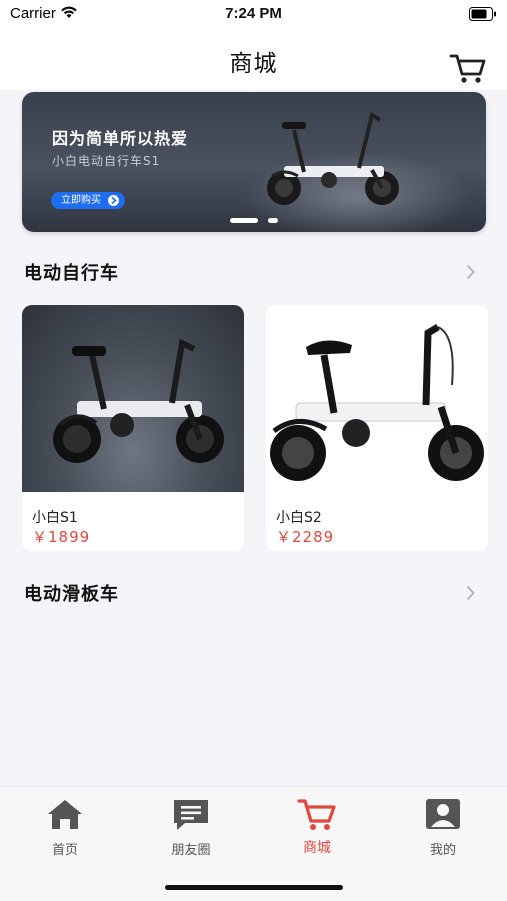 Image resolution: width=507 pixels, height=901 pixels. What do you see at coordinates (299, 518) in the screenshot?
I see `product-name: 小白S2` at bounding box center [299, 518].